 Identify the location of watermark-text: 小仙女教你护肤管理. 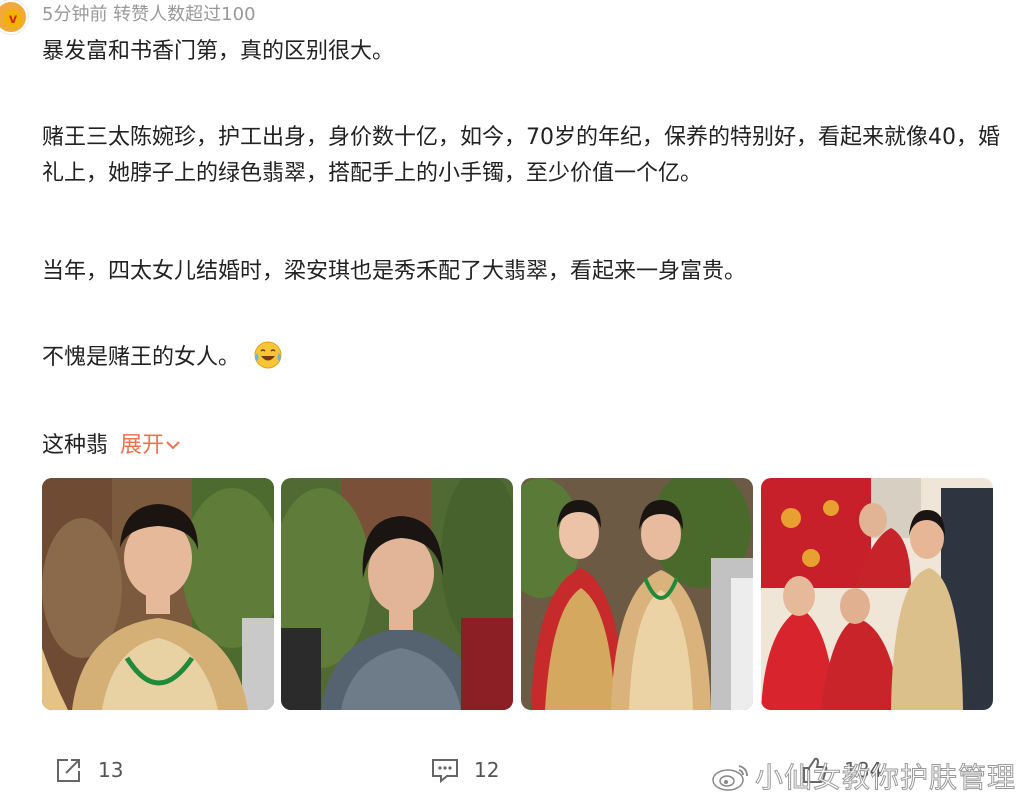
(885, 778).